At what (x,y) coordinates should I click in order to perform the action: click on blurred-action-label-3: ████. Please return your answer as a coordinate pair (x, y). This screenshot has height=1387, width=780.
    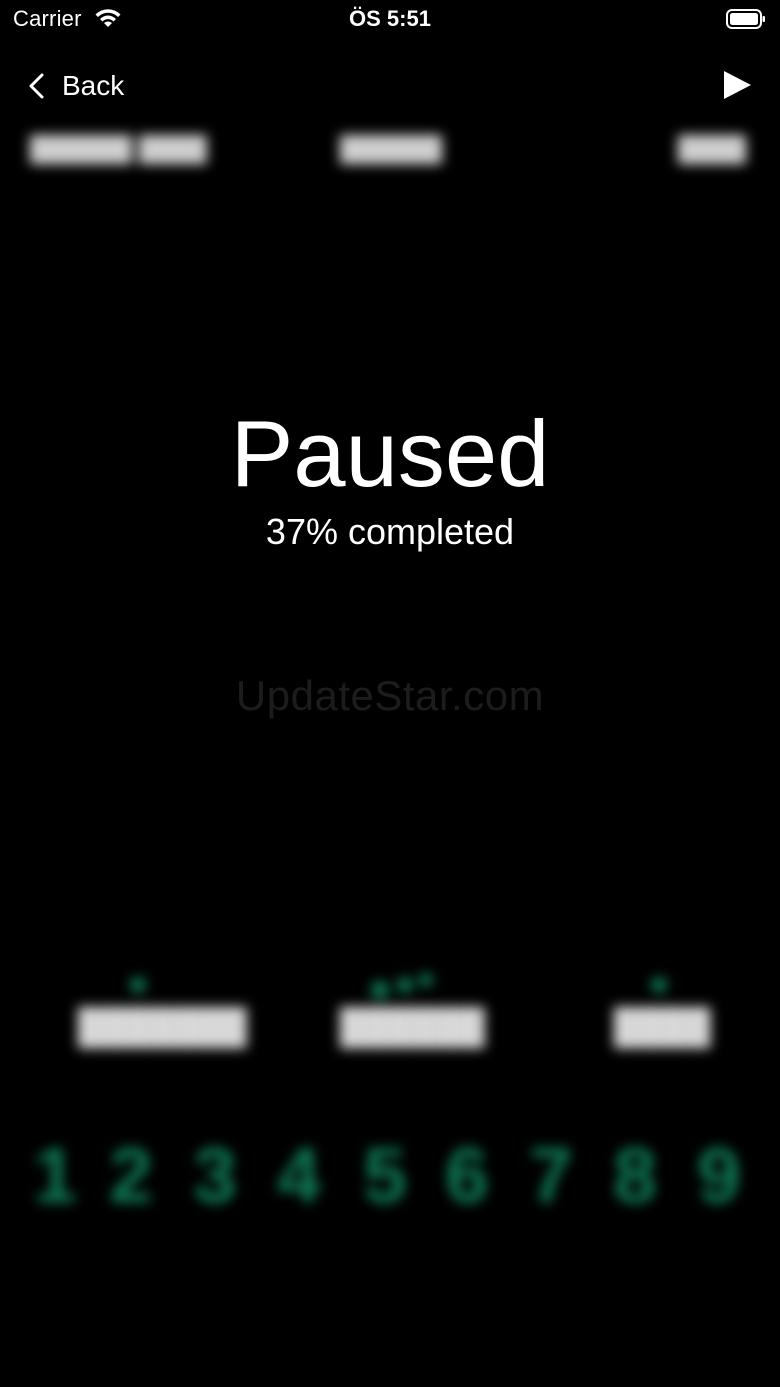
    Looking at the image, I should click on (662, 1027).